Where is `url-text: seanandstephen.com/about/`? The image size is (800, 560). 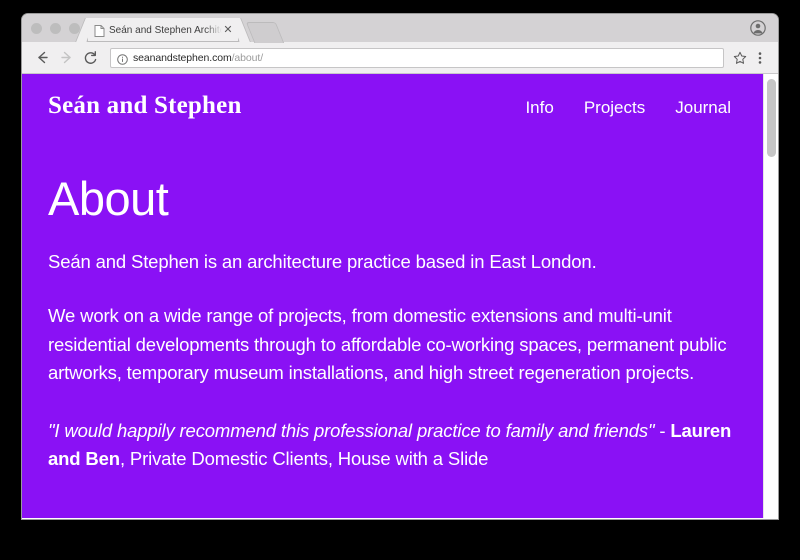 url-text: seanandstephen.com/about/ is located at coordinates (198, 58).